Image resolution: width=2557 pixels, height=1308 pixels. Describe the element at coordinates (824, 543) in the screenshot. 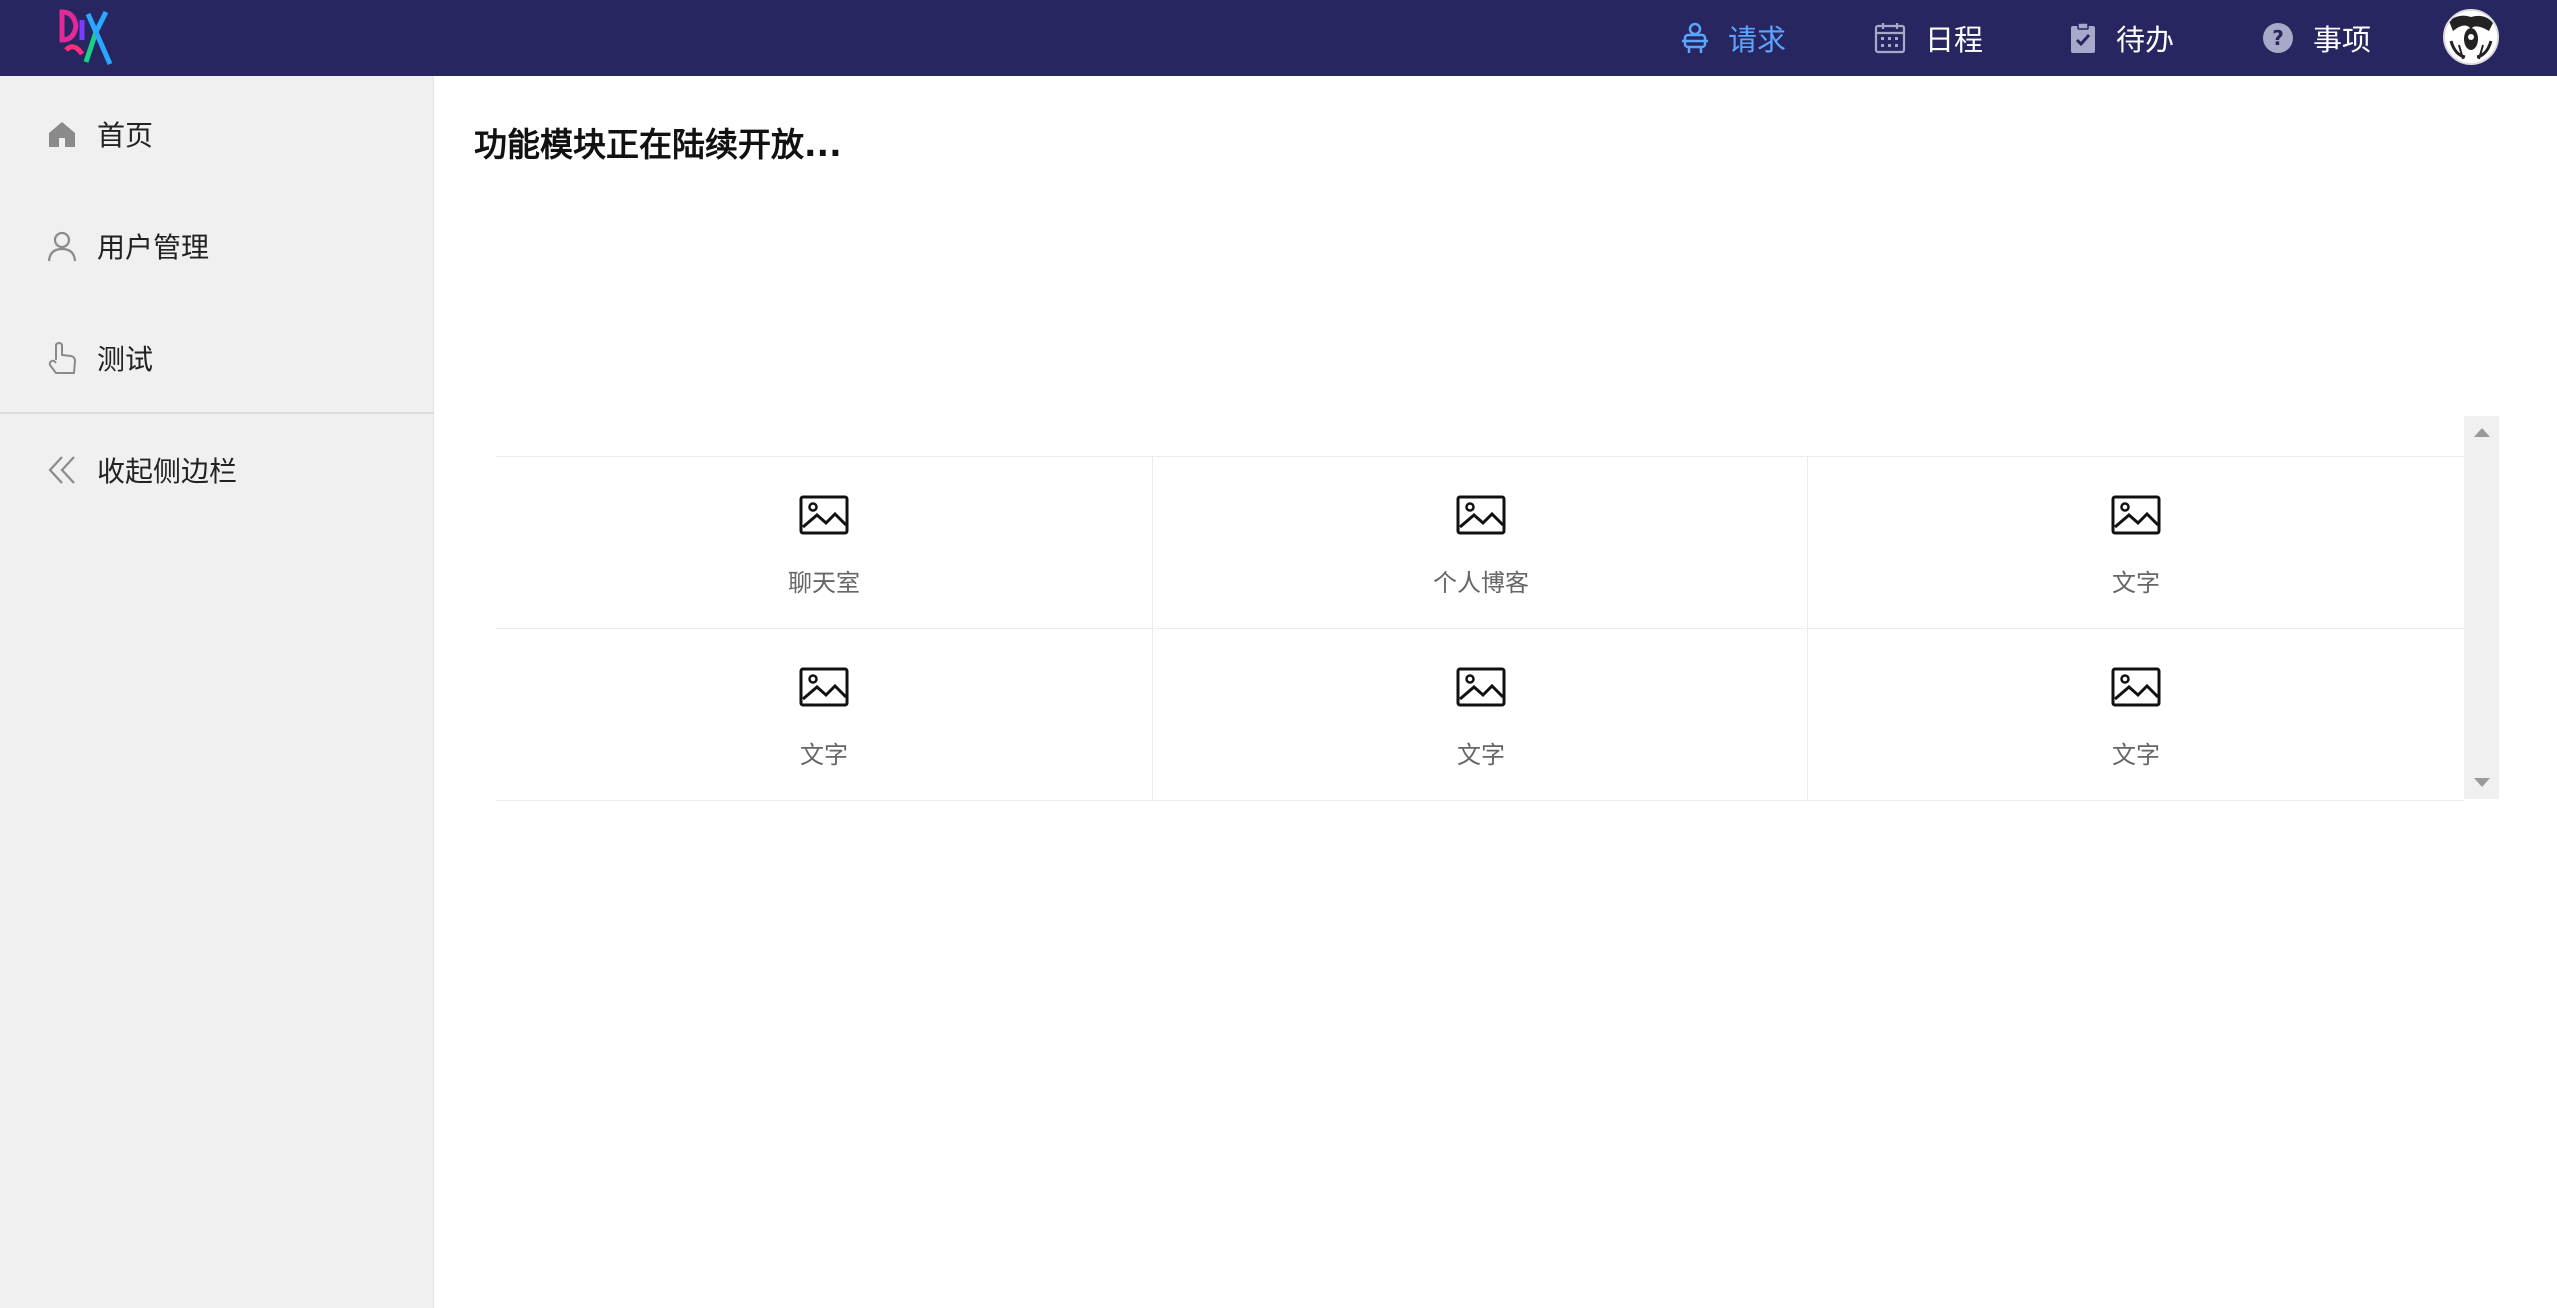

I see `module-card-chatroom: 聊天室` at that location.